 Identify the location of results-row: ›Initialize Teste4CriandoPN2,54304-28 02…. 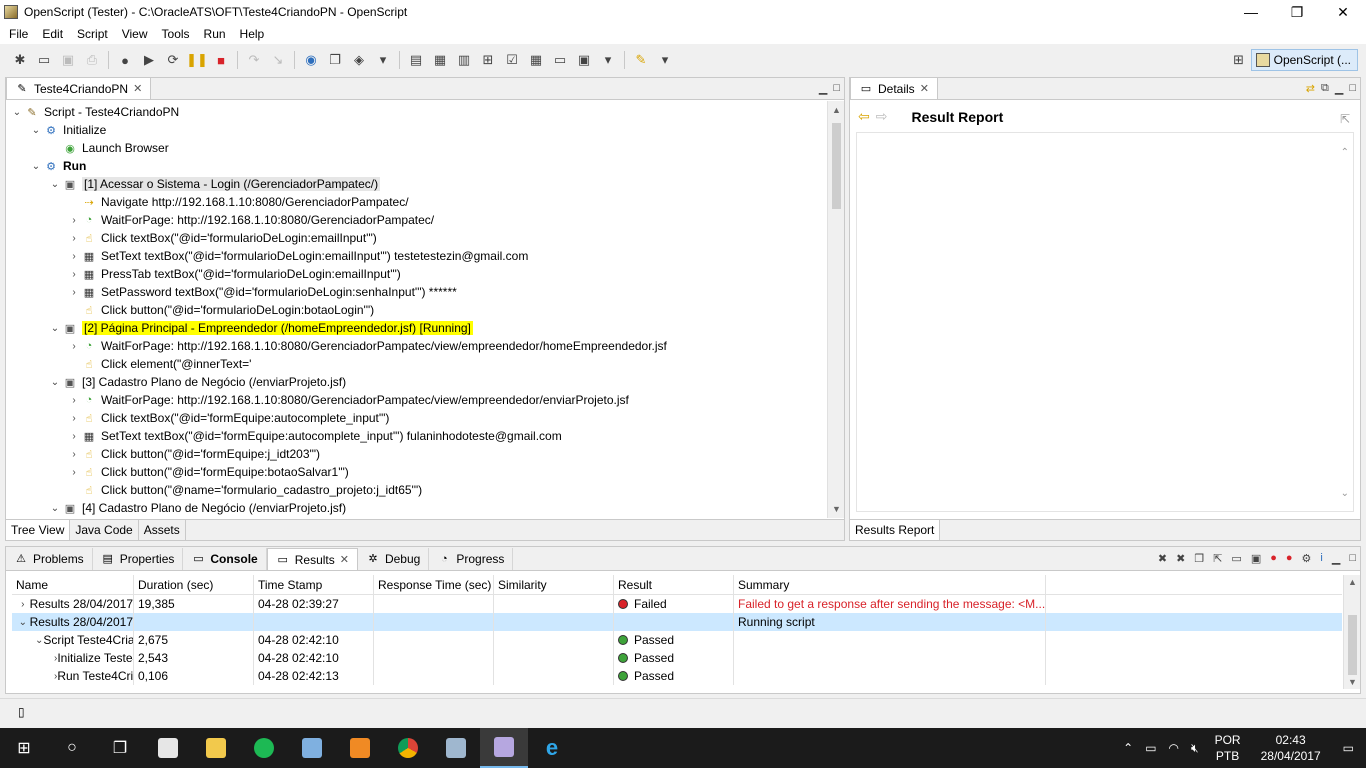
(677, 658).